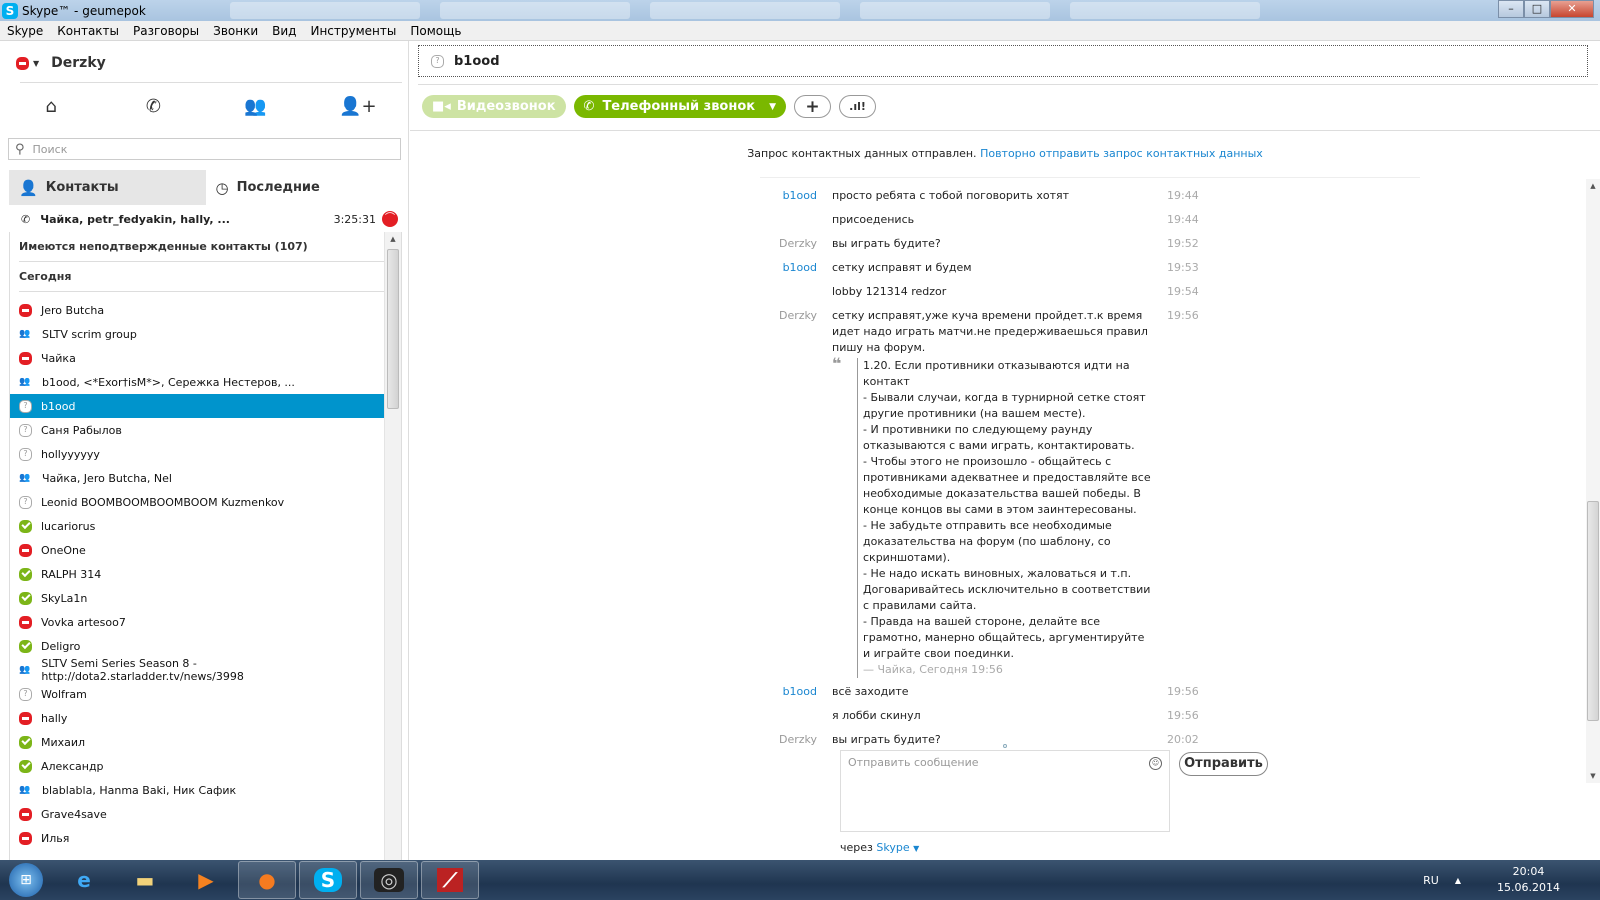  I want to click on contact-list-item: Михаил, so click(197, 742).